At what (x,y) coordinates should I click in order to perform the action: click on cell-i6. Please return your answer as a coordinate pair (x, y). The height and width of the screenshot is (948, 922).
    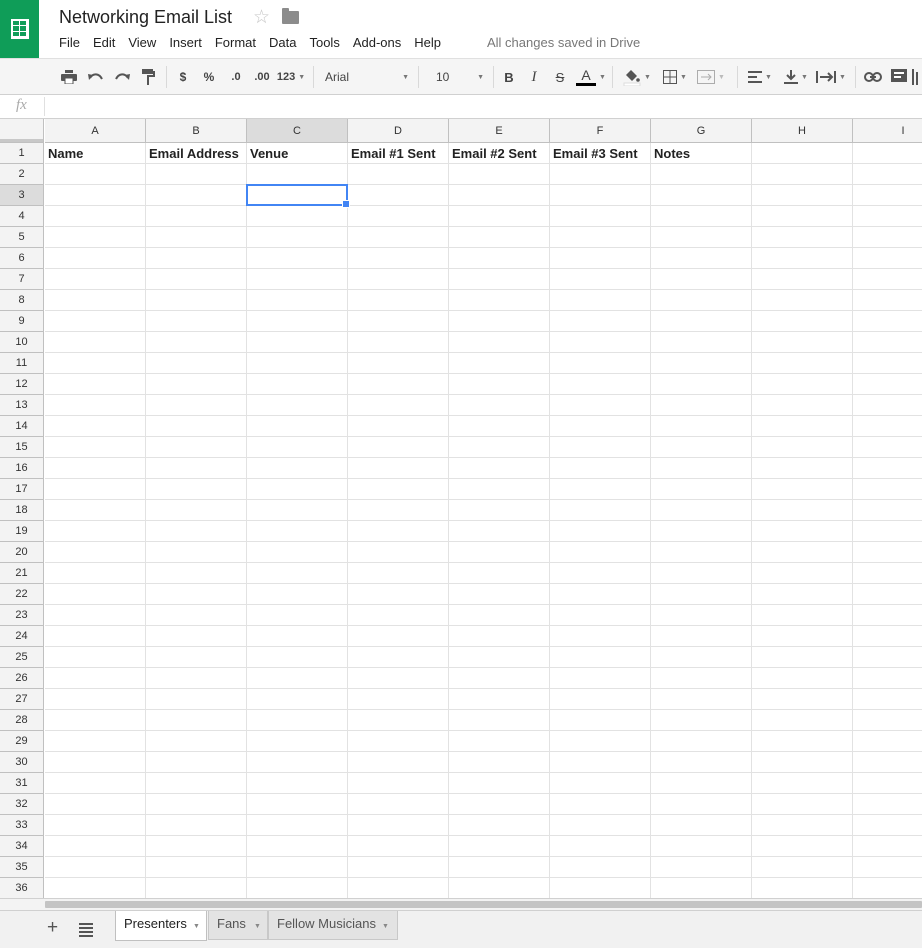
    Looking at the image, I should click on (887, 258).